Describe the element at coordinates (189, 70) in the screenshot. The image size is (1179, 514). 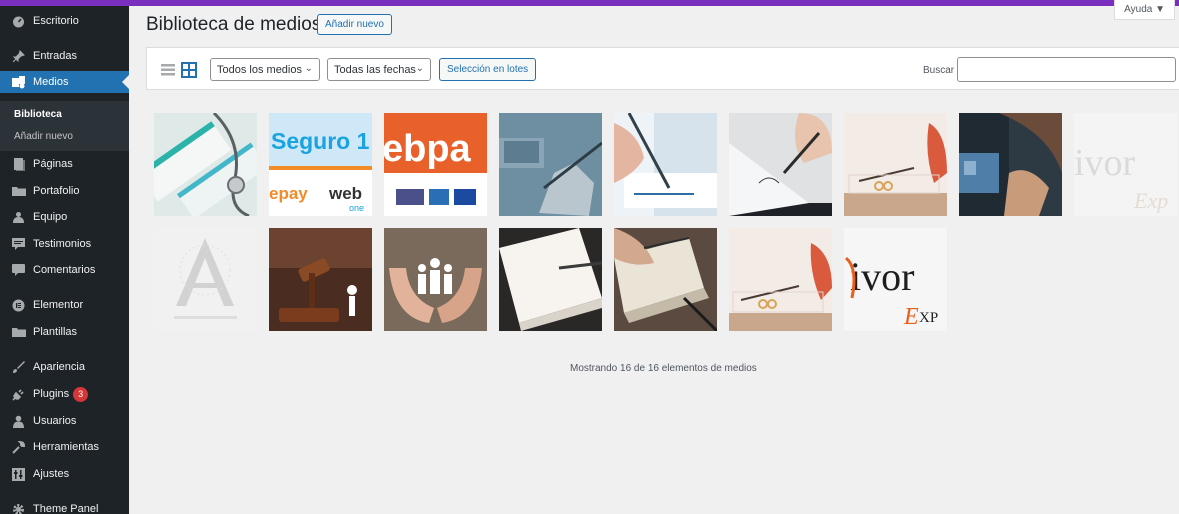
I see `grid-view-icon` at that location.